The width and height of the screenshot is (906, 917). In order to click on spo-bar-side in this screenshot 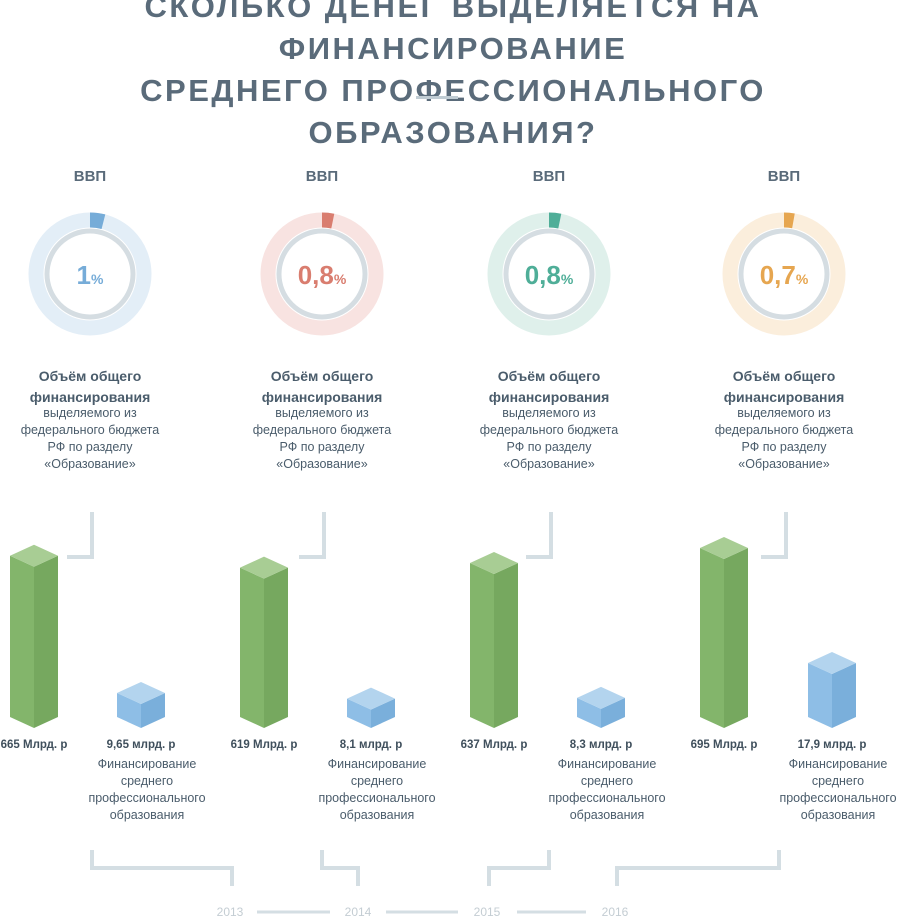, I will do `click(844, 695)`.